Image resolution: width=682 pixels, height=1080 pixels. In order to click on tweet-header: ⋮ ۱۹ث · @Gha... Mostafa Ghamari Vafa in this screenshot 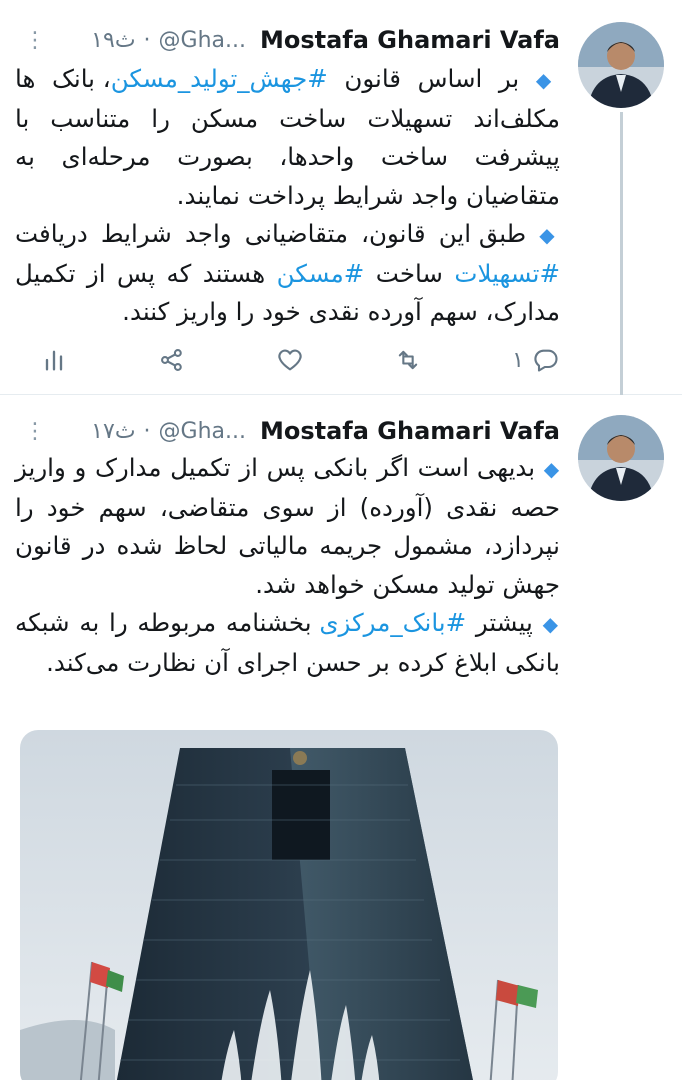, I will do `click(289, 40)`.